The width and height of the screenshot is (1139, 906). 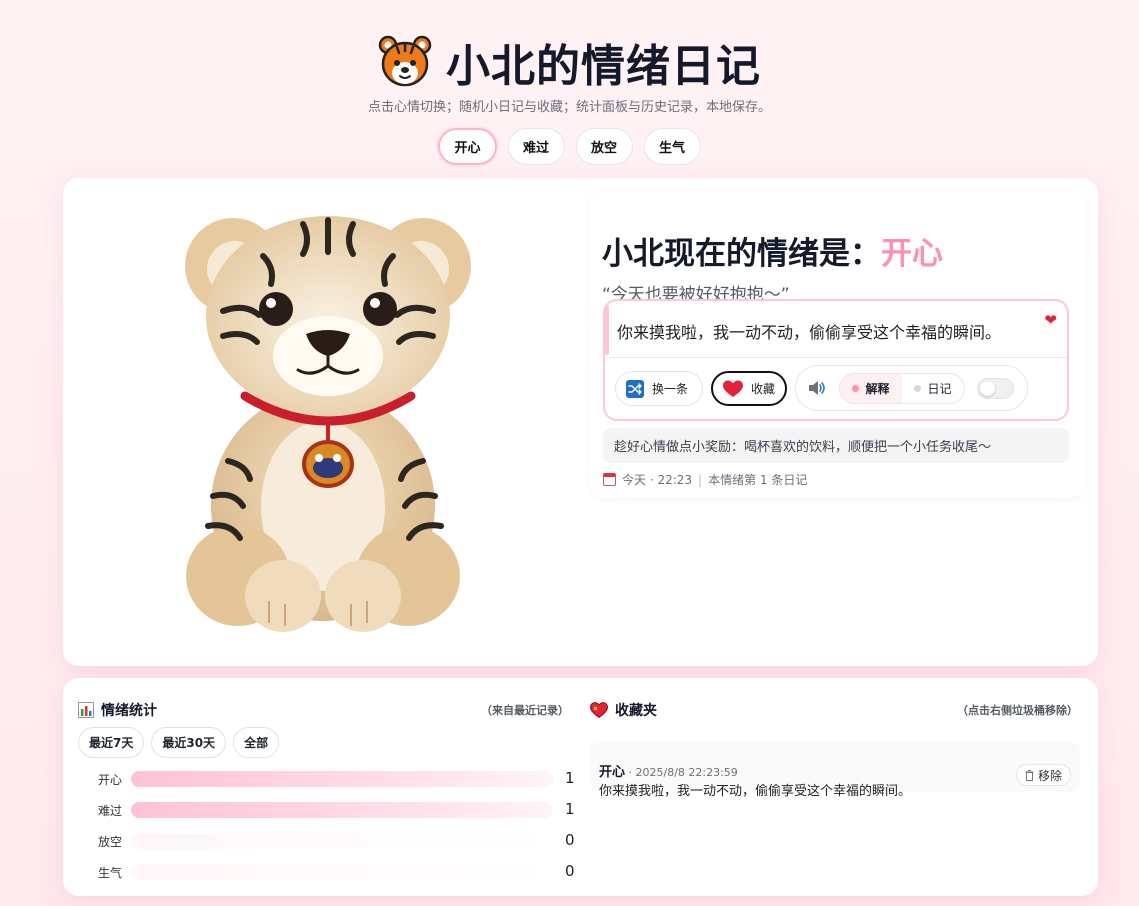 What do you see at coordinates (741, 254) in the screenshot?
I see `mood-heading-prefix: 小北现在的情绪是：` at bounding box center [741, 254].